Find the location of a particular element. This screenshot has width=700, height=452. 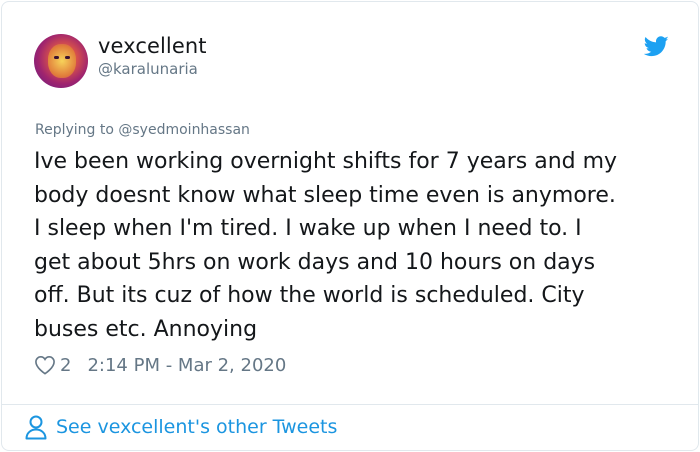

avatar is located at coordinates (61, 61).